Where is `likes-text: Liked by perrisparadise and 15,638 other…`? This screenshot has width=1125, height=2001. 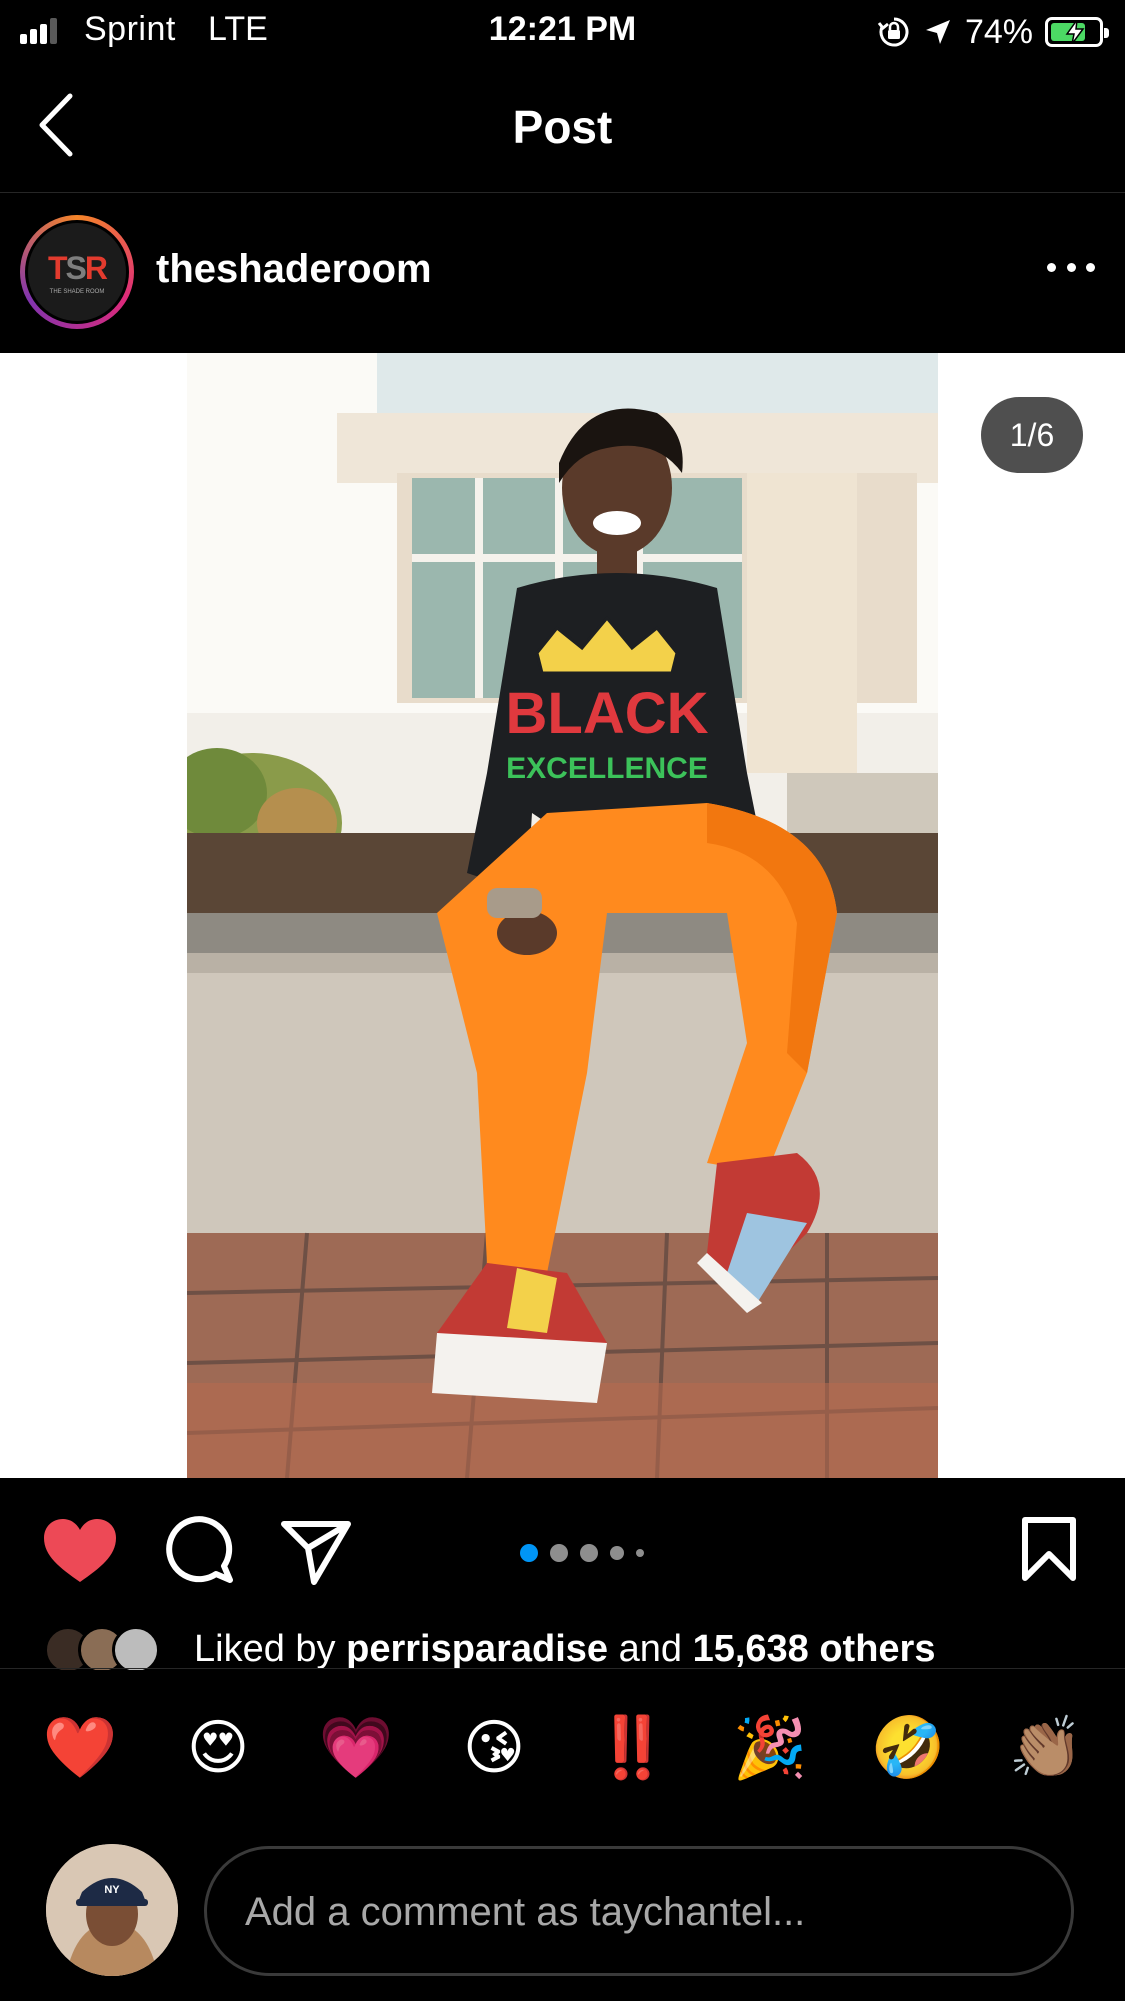
likes-text: Liked by perrisparadise and 15,638 other… is located at coordinates (564, 1649).